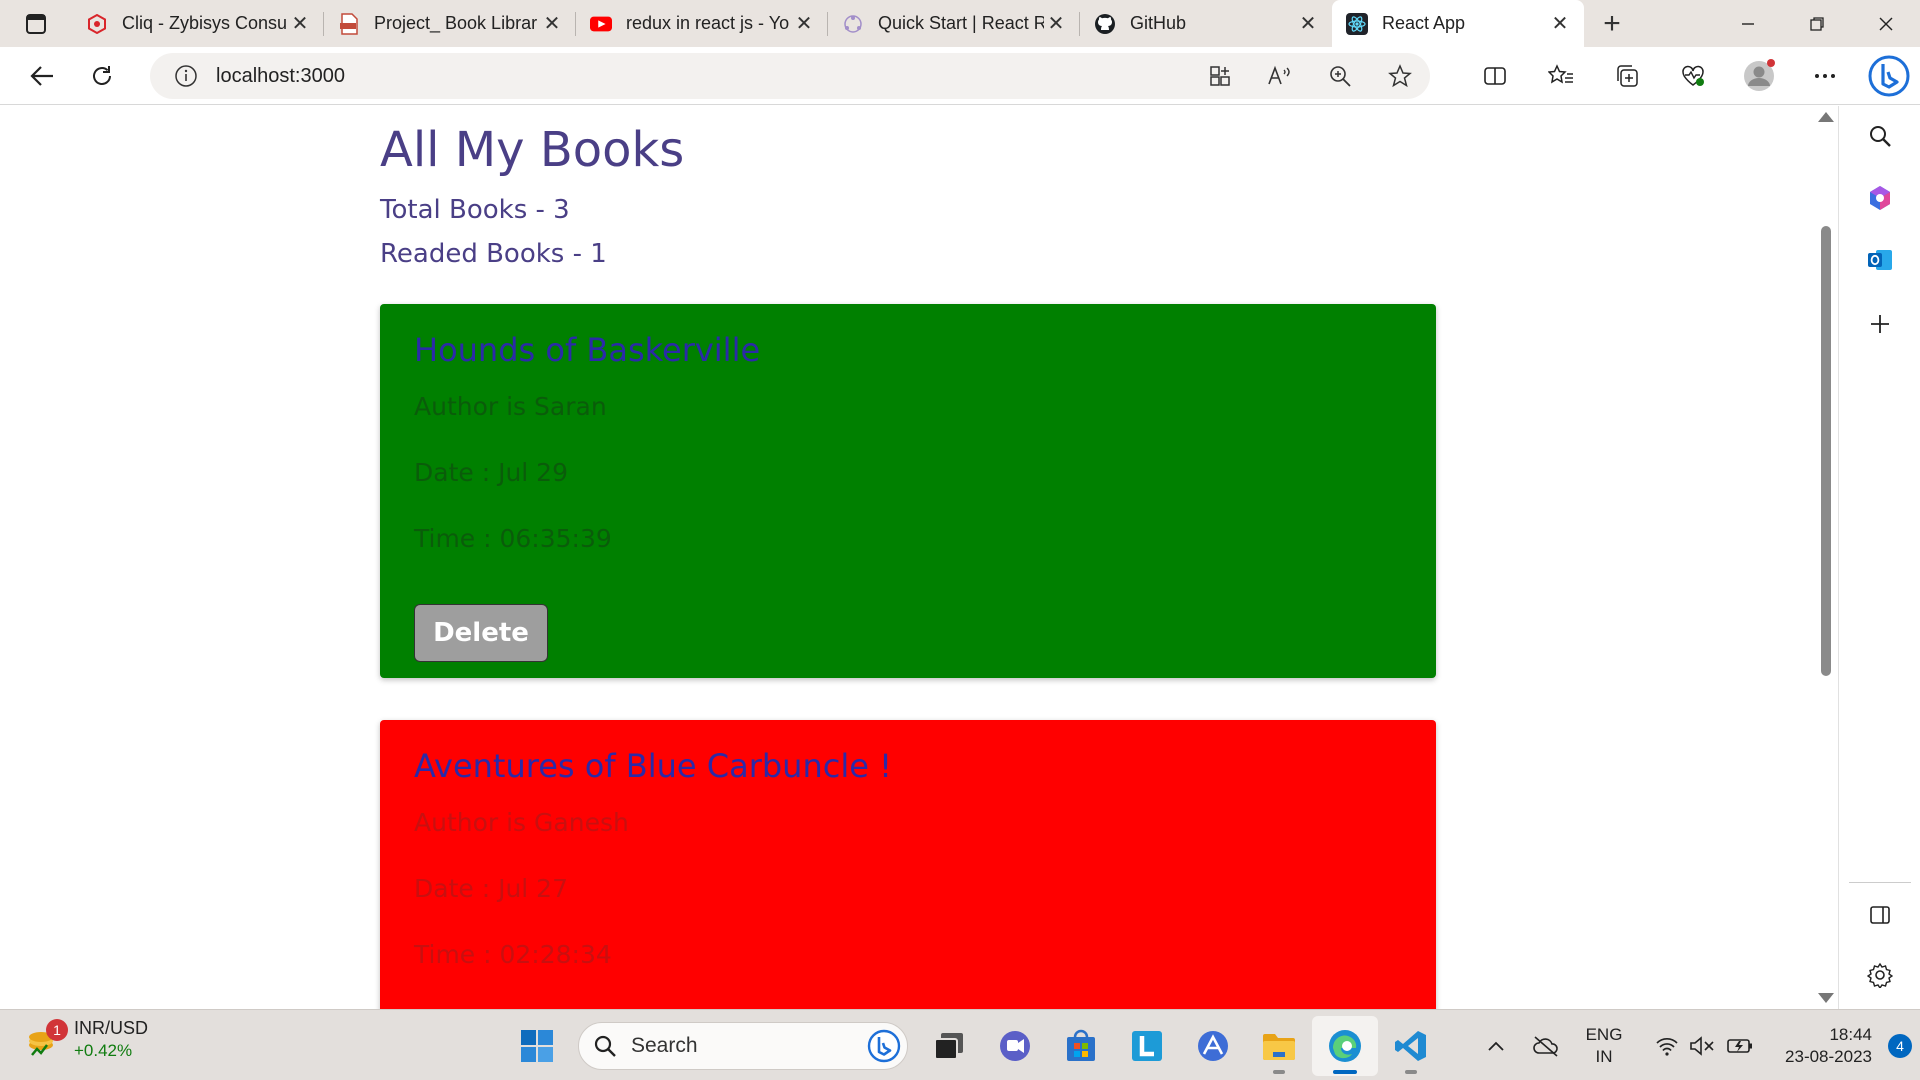  I want to click on l-app-icon, so click(1147, 1045).